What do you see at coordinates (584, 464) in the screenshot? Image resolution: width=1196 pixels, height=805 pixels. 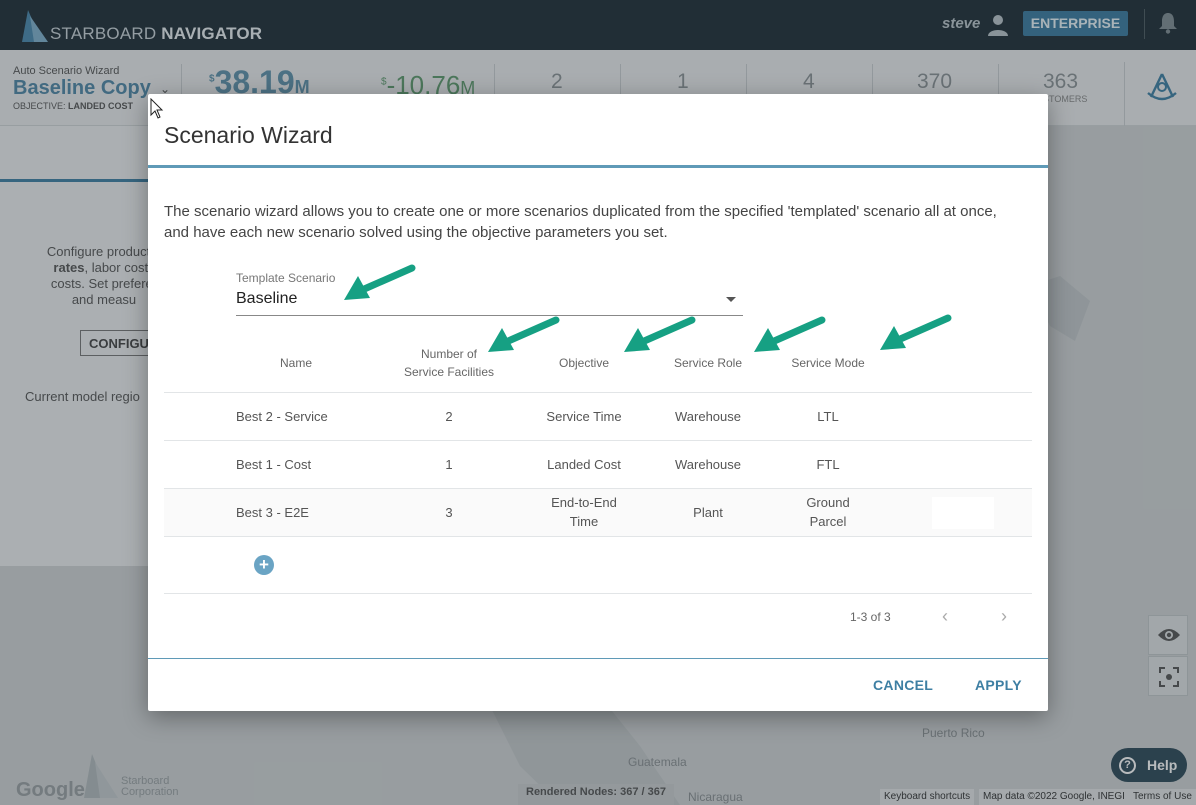 I see `row-objective: Landed Cost` at bounding box center [584, 464].